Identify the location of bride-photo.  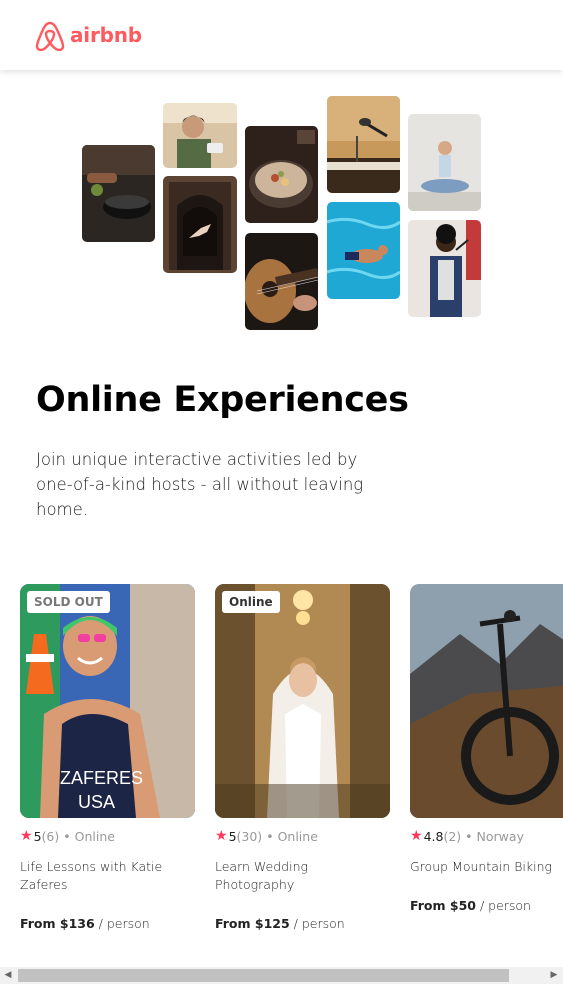
(302, 701).